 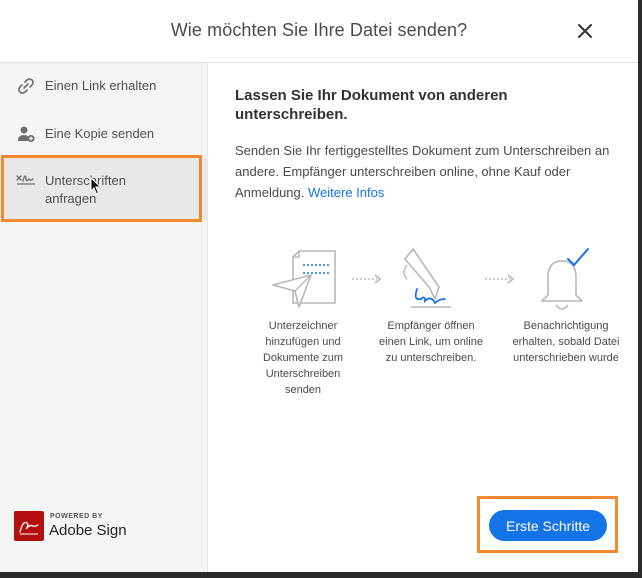 What do you see at coordinates (26, 134) in the screenshot?
I see `person-add-icon` at bounding box center [26, 134].